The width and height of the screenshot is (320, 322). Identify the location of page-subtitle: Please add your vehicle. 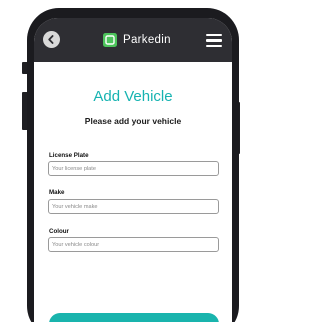
(133, 121).